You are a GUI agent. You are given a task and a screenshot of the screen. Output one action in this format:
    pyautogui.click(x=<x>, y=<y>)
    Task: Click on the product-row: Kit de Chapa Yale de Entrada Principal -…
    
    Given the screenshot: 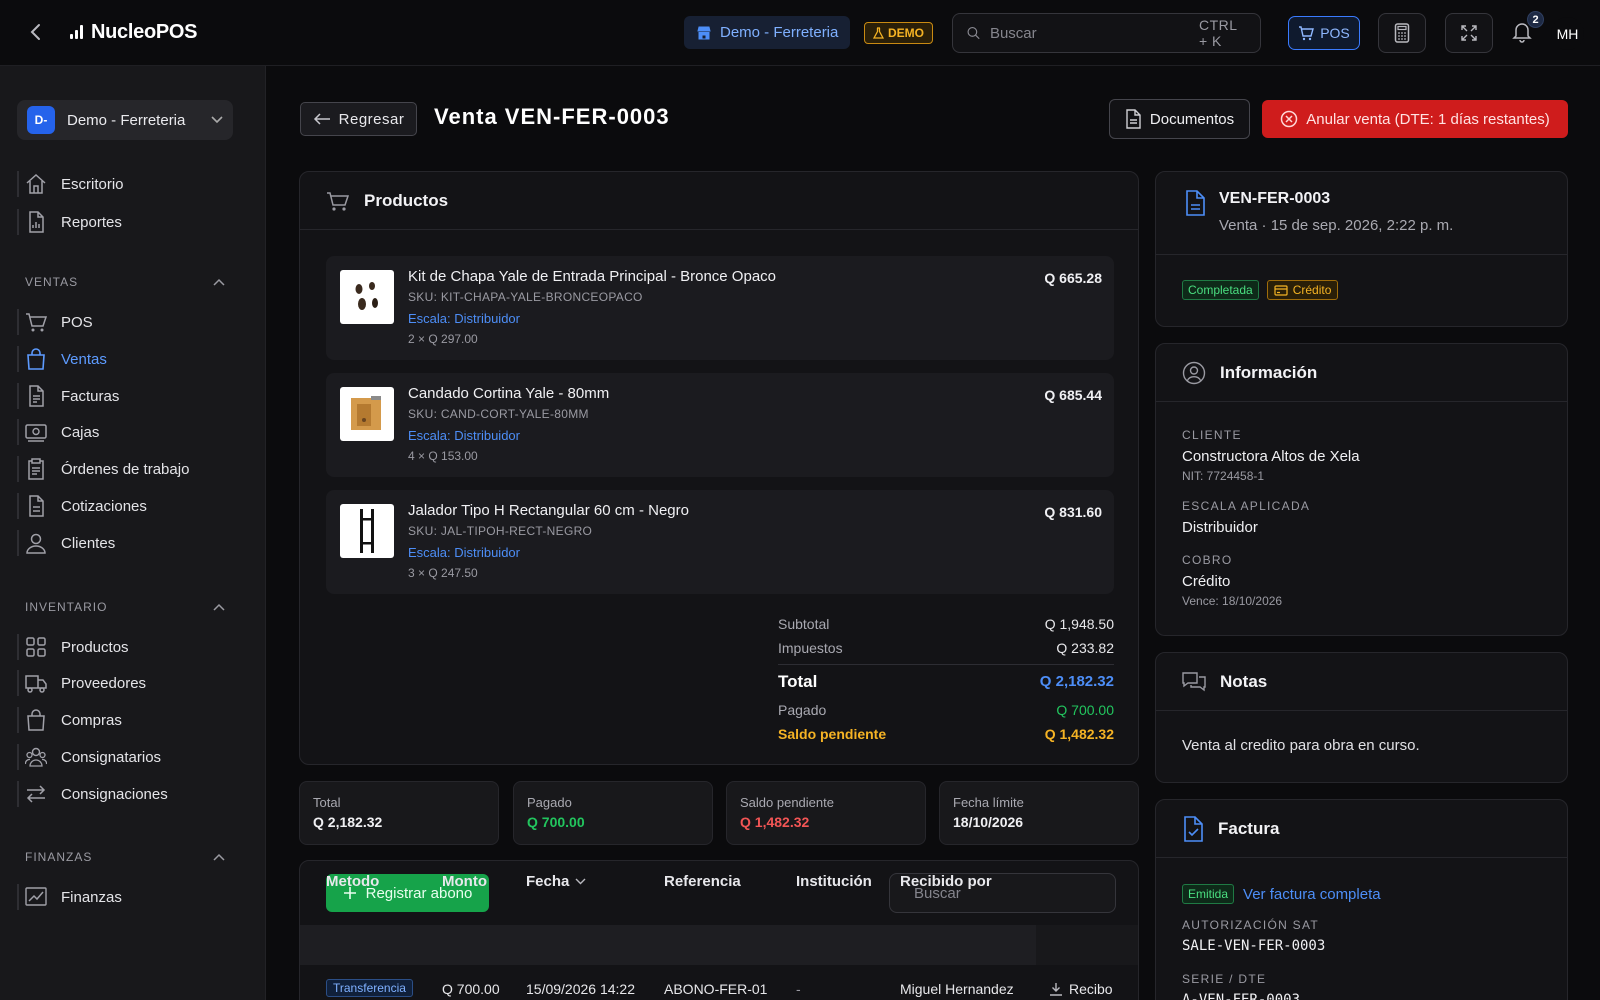 What is the action you would take?
    pyautogui.click(x=720, y=308)
    